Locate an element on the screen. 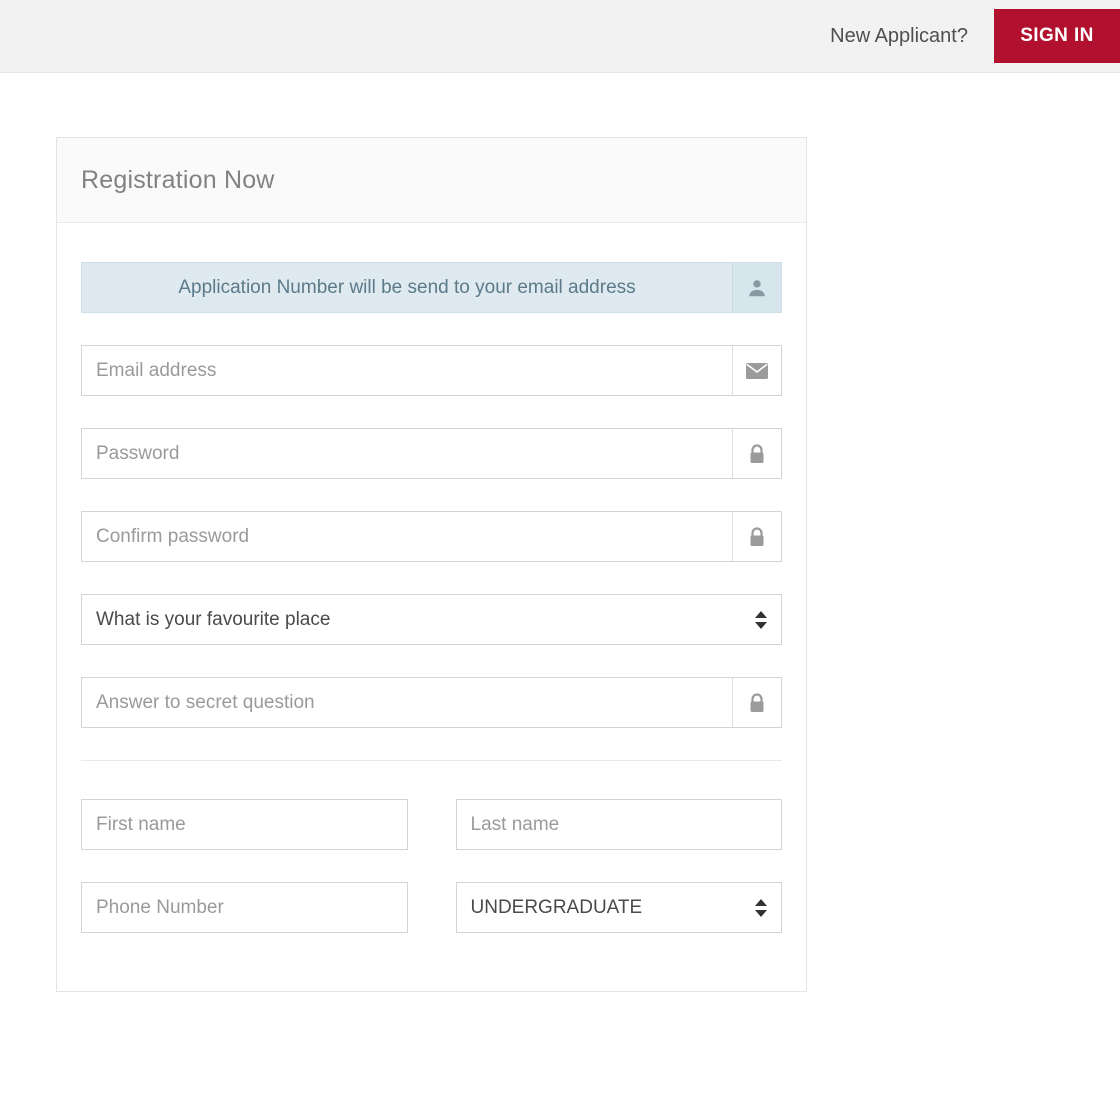  confirm-password-field is located at coordinates (407, 536).